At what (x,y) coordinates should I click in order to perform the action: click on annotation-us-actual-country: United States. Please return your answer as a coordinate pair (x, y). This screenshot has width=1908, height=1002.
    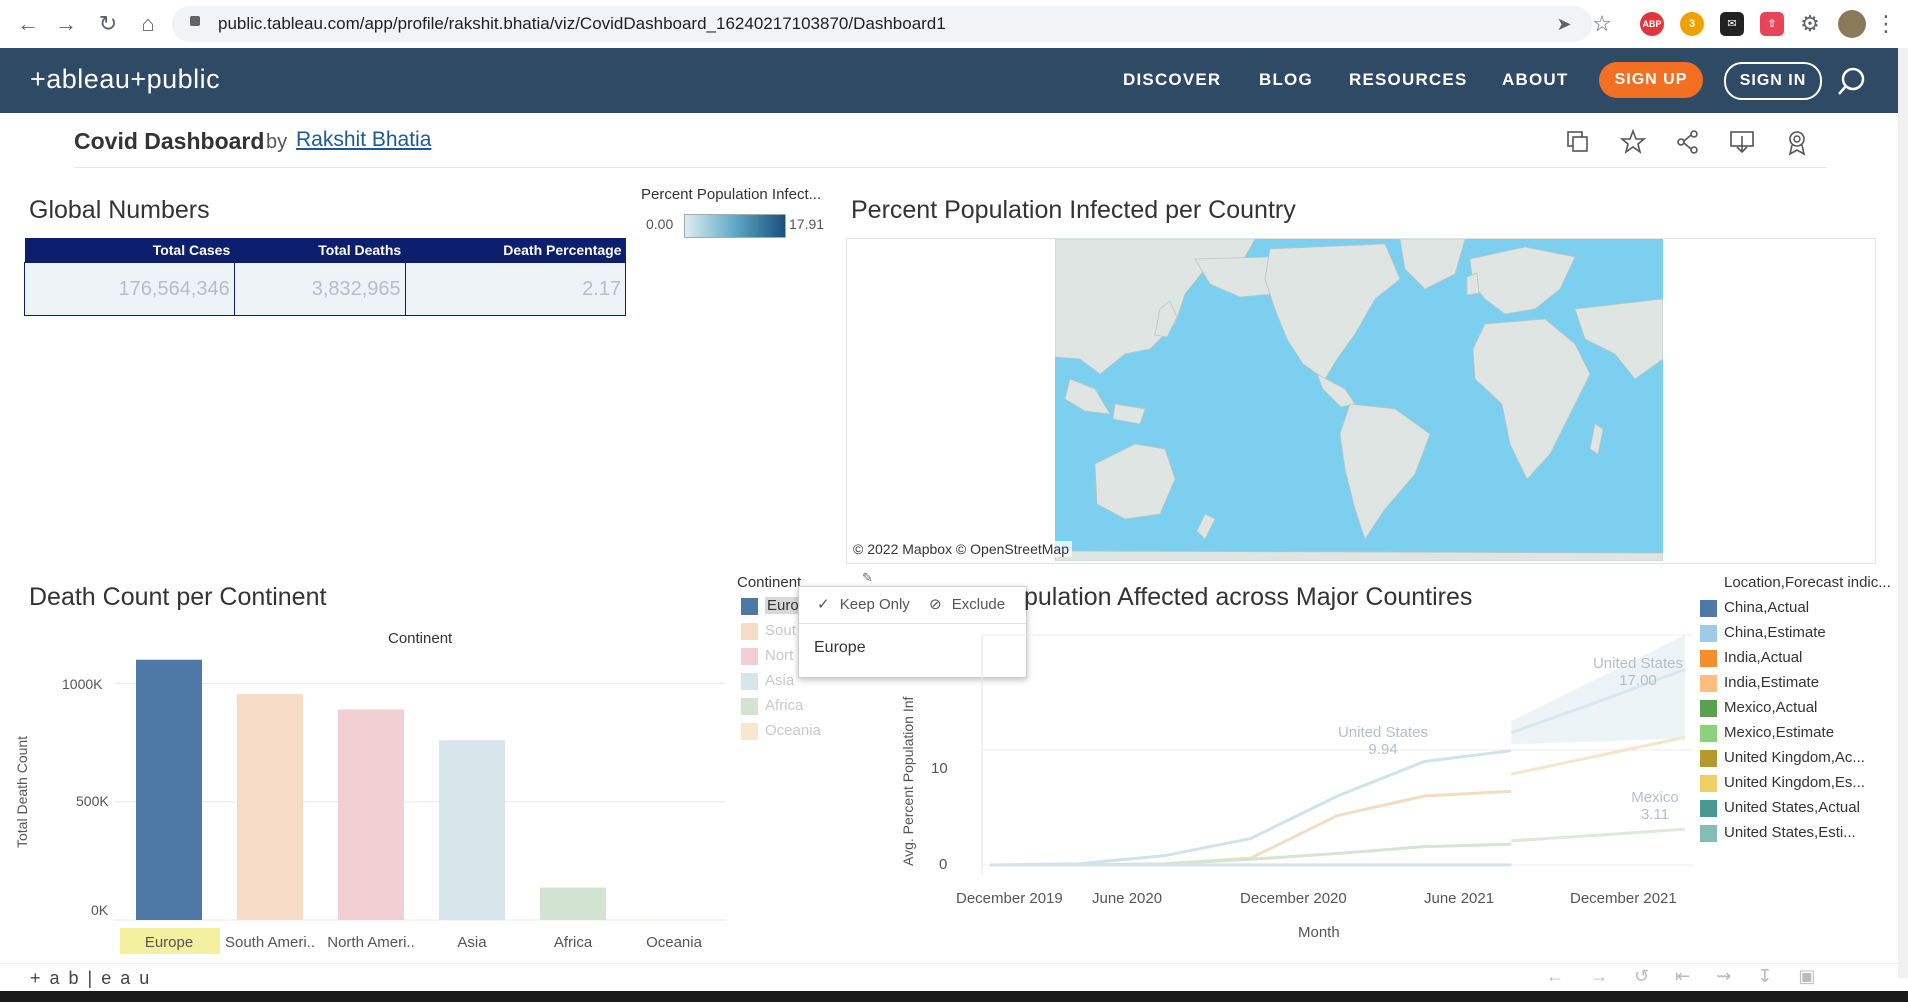
    Looking at the image, I should click on (1383, 732).